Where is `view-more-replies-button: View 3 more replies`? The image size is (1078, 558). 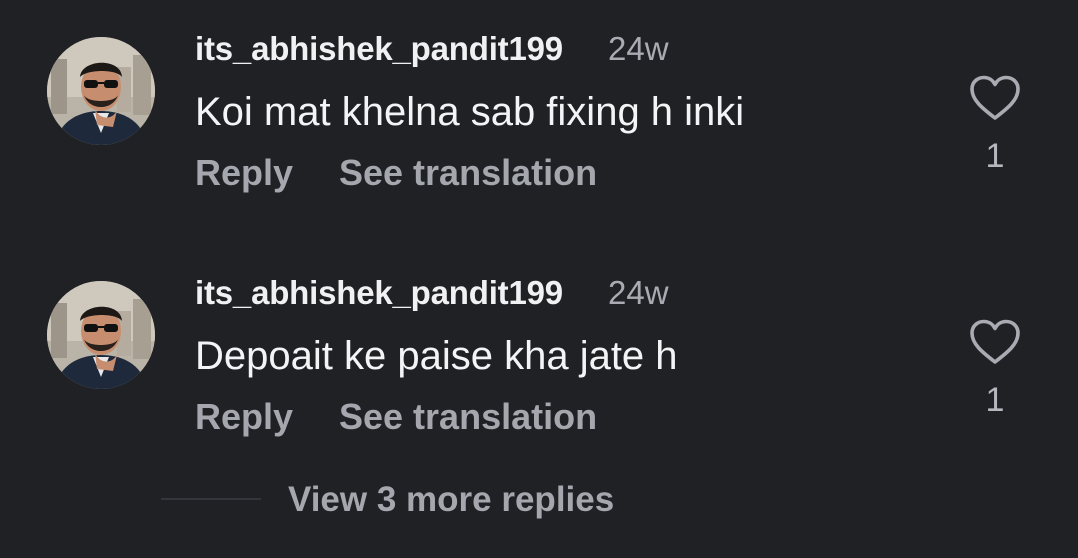 view-more-replies-button: View 3 more replies is located at coordinates (451, 500).